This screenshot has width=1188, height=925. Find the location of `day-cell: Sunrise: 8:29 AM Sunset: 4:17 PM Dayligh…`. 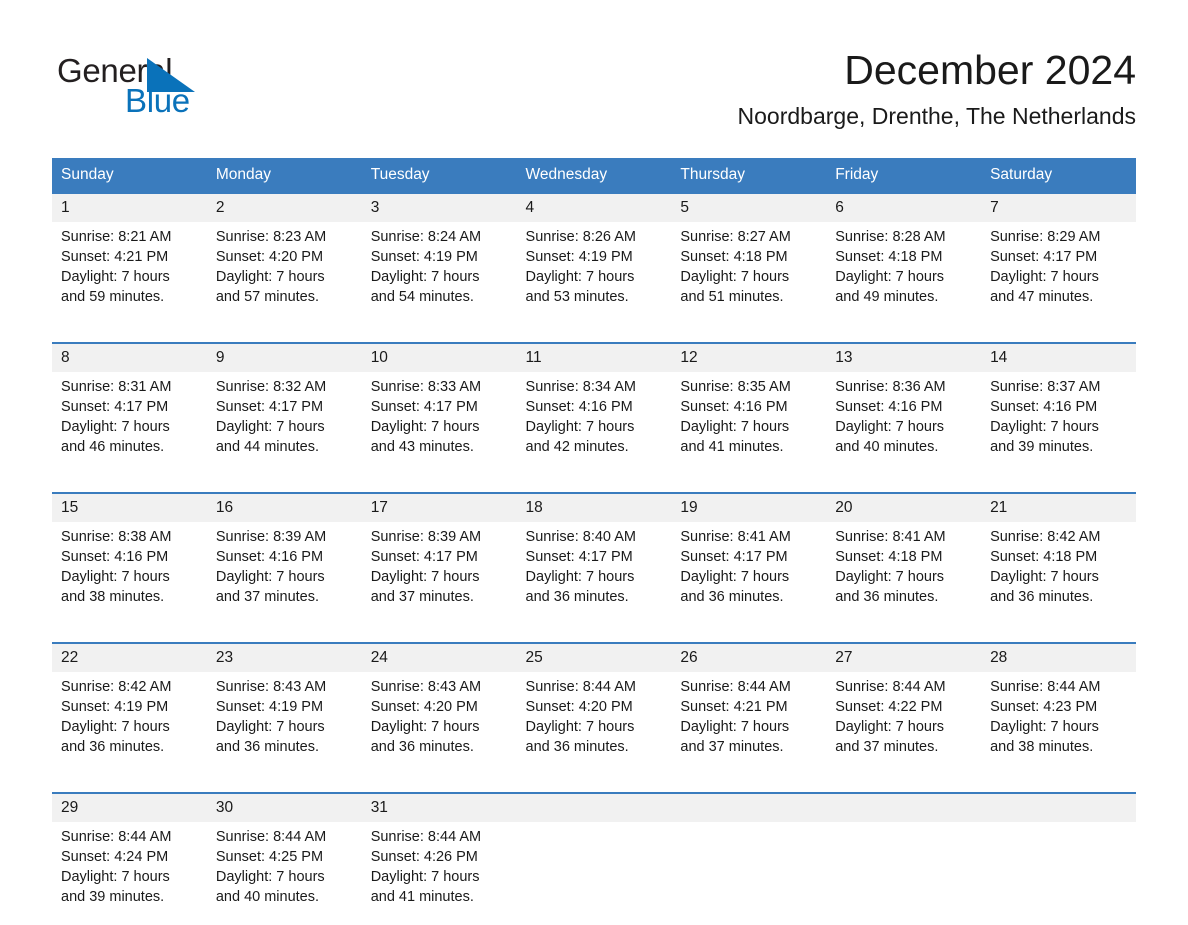

day-cell: Sunrise: 8:29 AM Sunset: 4:17 PM Dayligh… is located at coordinates (1058, 273).